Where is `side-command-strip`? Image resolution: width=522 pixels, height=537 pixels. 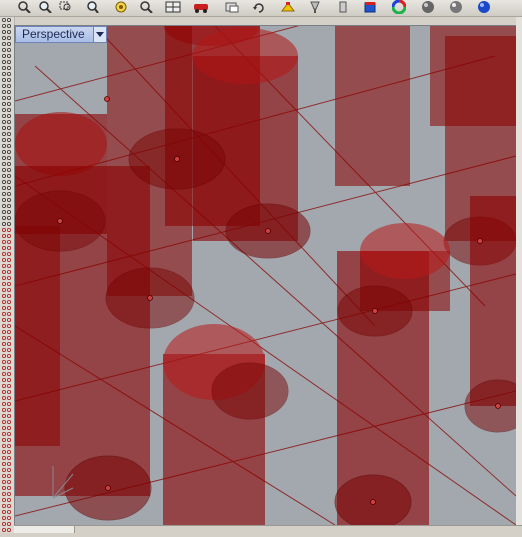
side-command-strip is located at coordinates (7, 275).